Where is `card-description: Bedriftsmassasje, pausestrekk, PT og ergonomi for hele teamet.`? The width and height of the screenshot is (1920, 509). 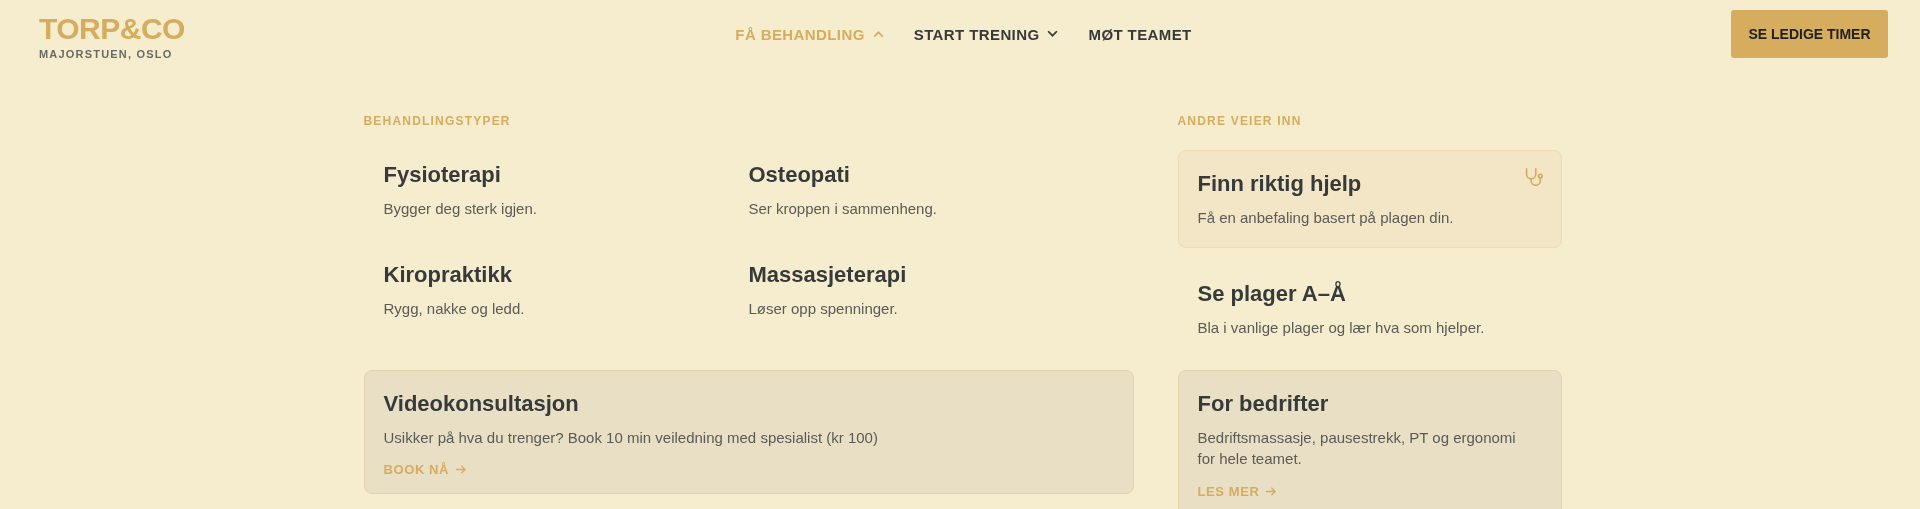 card-description: Bedriftsmassasje, pausestrekk, PT og ergonomi for hele teamet. is located at coordinates (1357, 448).